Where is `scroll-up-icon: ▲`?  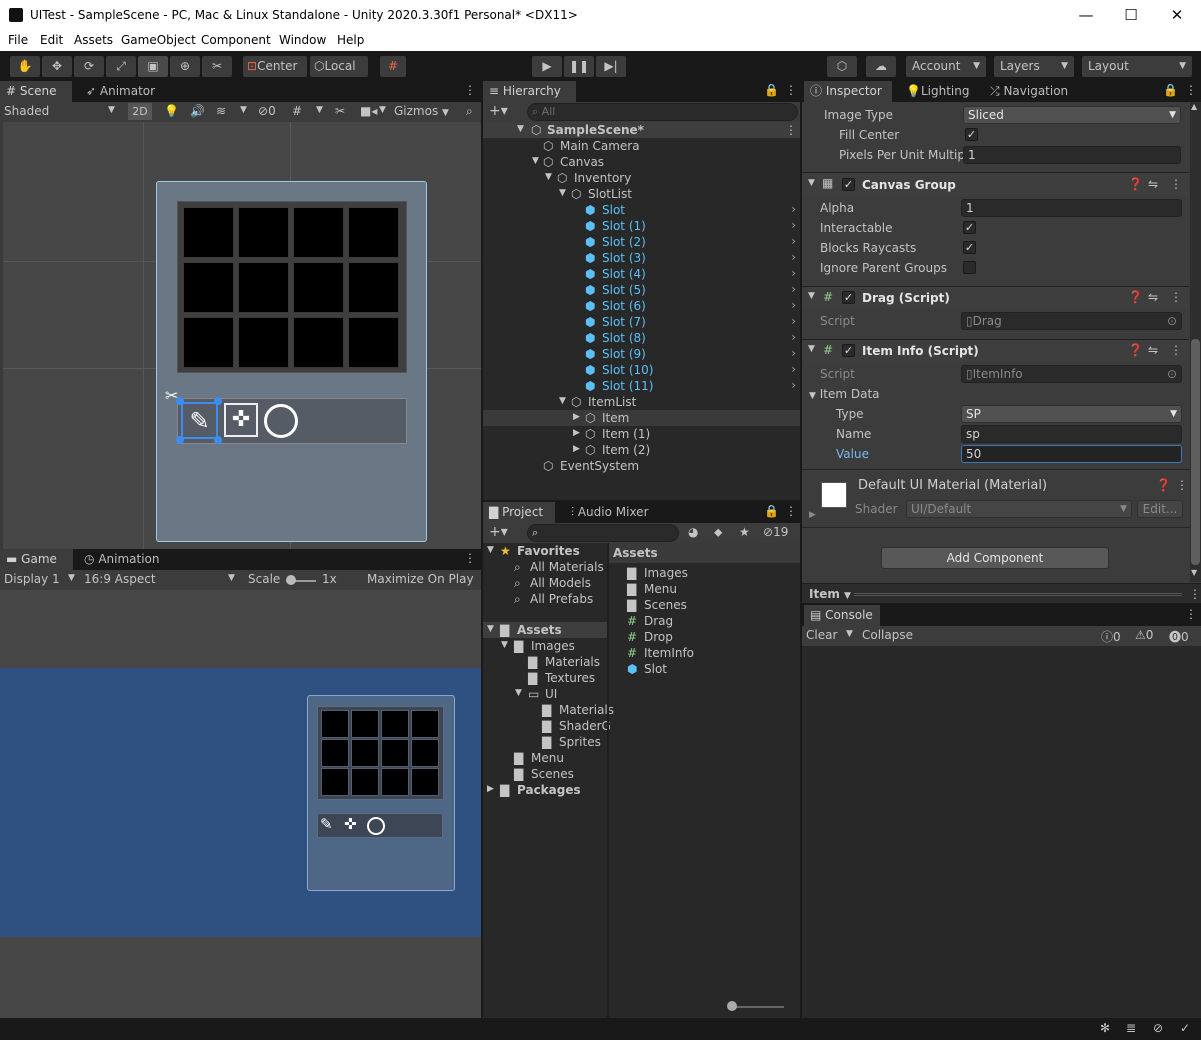 scroll-up-icon: ▲ is located at coordinates (1194, 106).